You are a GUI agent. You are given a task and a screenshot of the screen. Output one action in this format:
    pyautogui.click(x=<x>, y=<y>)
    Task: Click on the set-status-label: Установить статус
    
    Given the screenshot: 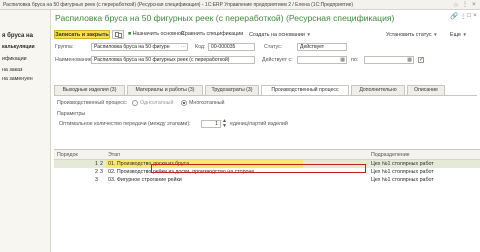 What is the action you would take?
    pyautogui.click(x=409, y=35)
    